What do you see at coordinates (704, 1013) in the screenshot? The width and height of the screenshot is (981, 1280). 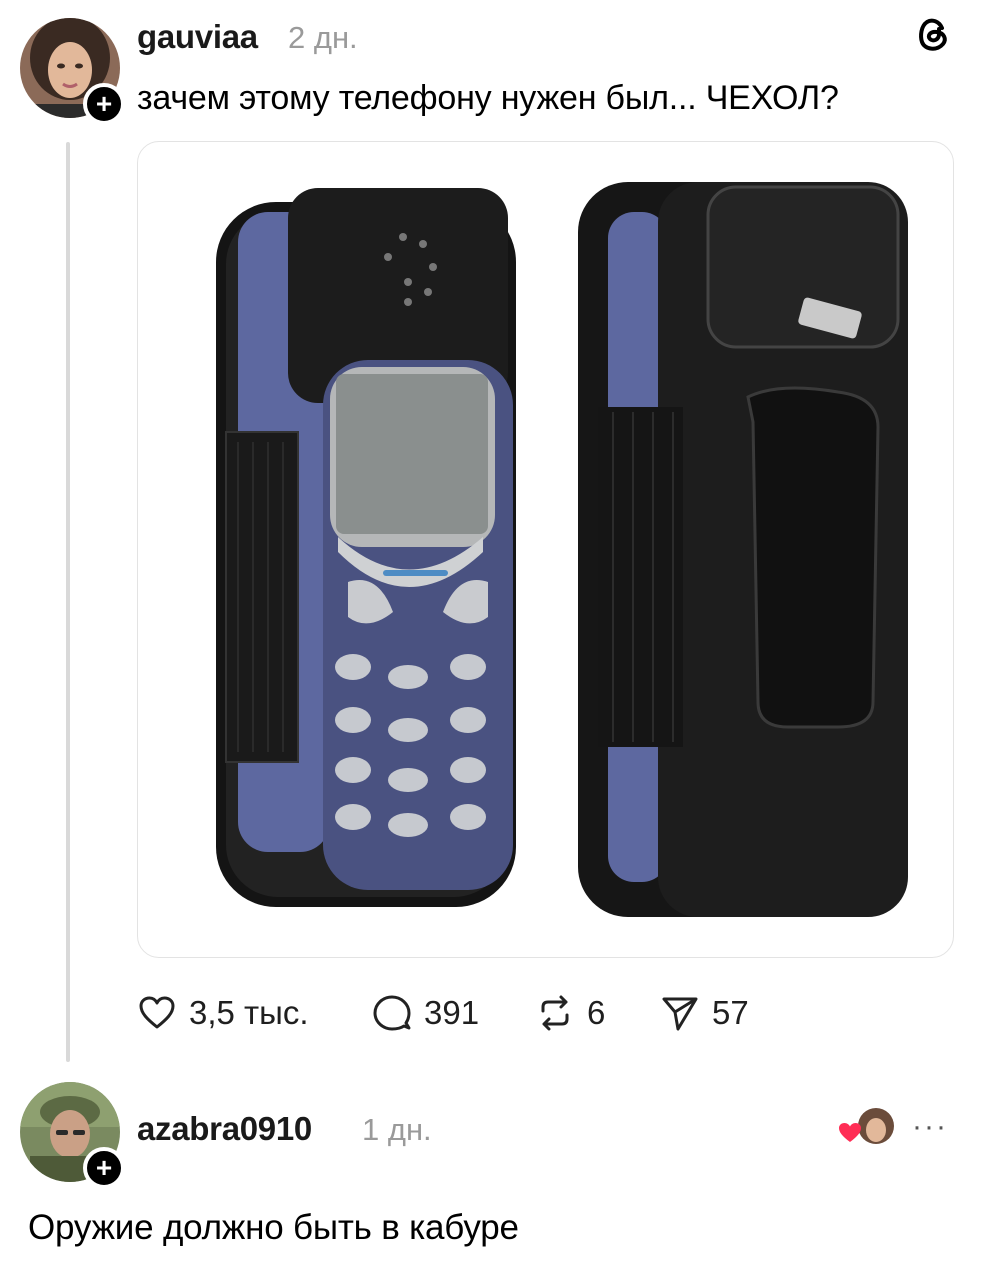 I see `share-button: 57` at bounding box center [704, 1013].